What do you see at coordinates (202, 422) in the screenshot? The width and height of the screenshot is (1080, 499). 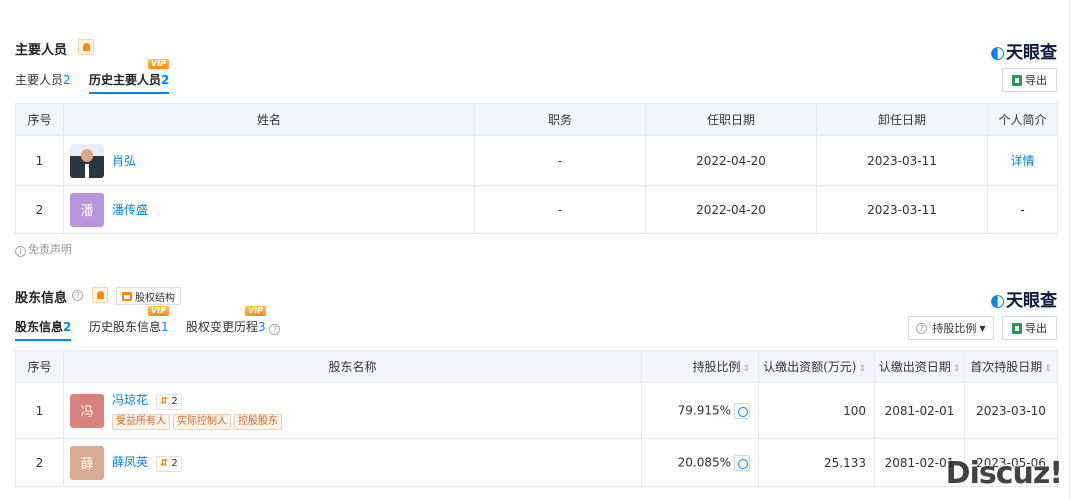 I see `tag-actual-controller: 实际控制人` at bounding box center [202, 422].